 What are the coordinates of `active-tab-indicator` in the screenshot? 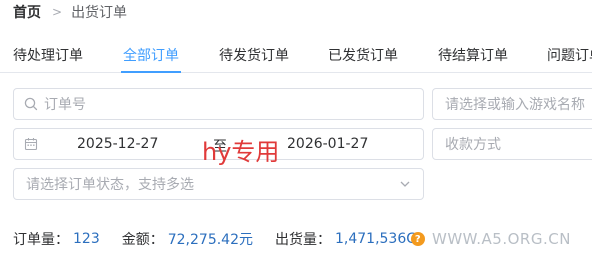 It's located at (151, 72).